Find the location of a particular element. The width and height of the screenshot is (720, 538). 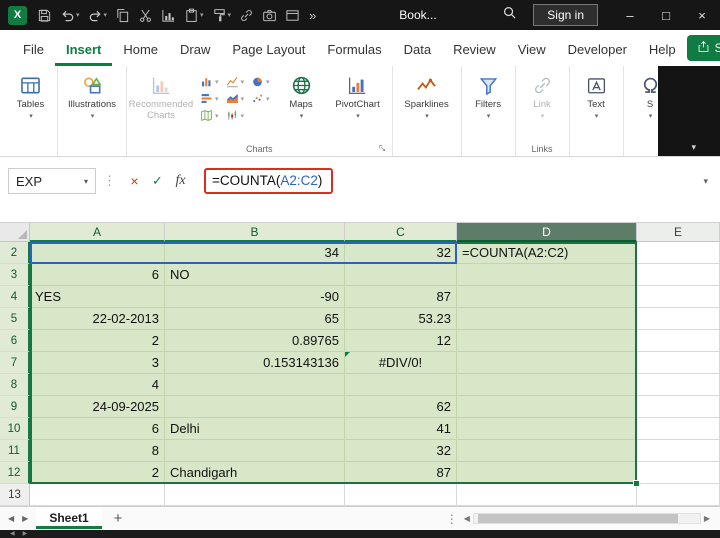

menu-tab-developer: Developer is located at coordinates (597, 50).